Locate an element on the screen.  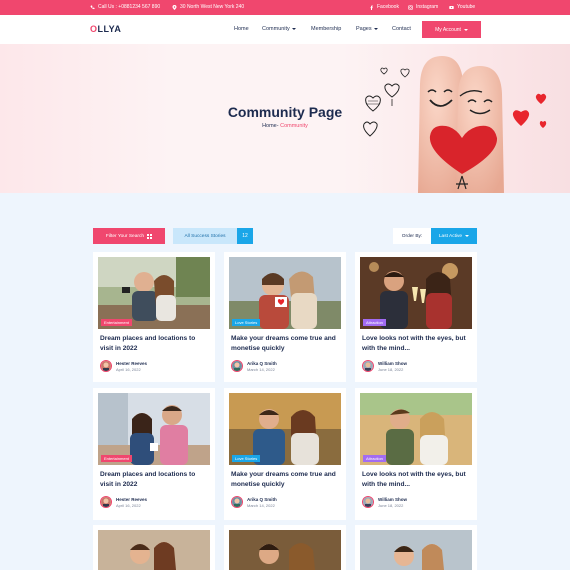
address-info: 30 North West New York 240 is located at coordinates (208, 7).